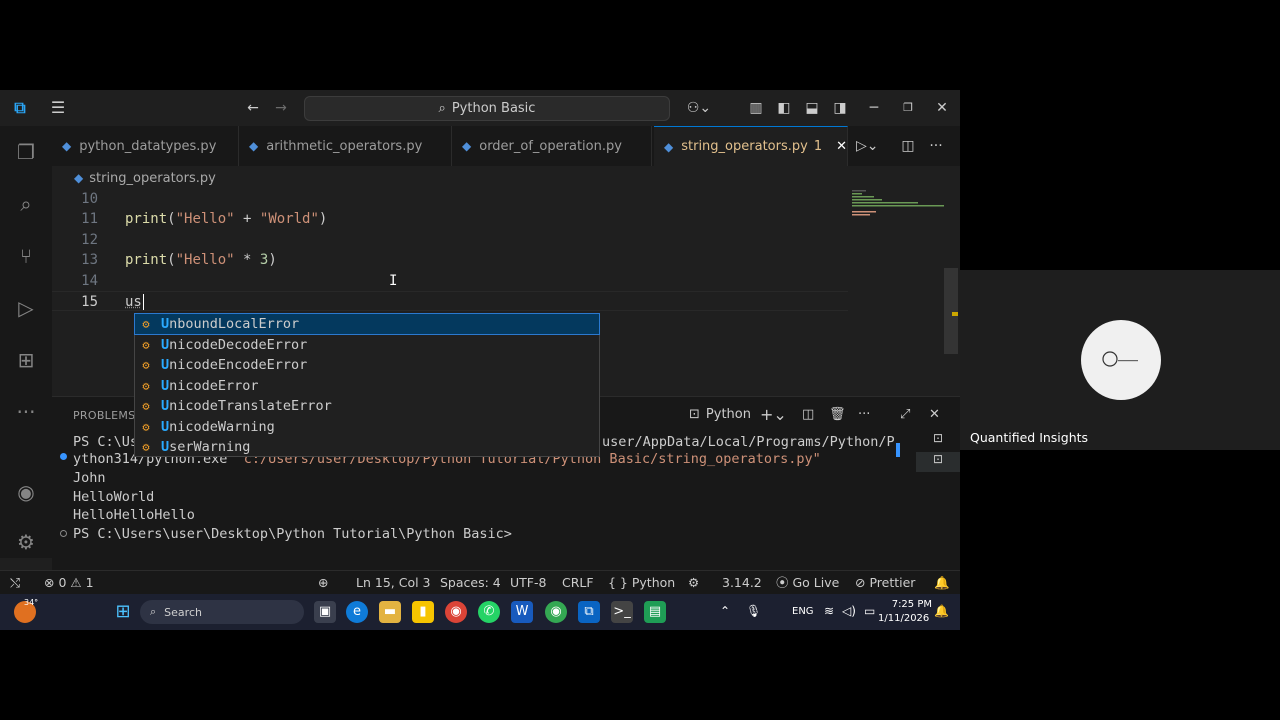 Image resolution: width=1280 pixels, height=720 pixels. What do you see at coordinates (784, 108) in the screenshot?
I see `toggle-primary-sidebar-icon: ◧` at bounding box center [784, 108].